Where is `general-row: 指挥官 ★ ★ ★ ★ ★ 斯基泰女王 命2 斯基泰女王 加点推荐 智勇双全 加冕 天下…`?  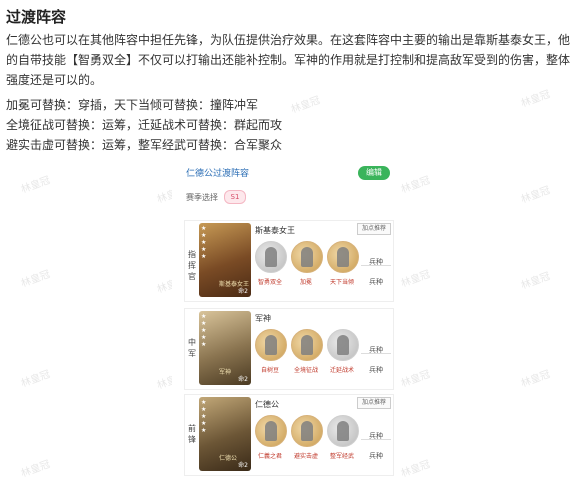 general-row: 指挥官 ★ ★ ★ ★ ★ 斯基泰女王 命2 斯基泰女王 加点推荐 智勇双全 加冕 天下… is located at coordinates (289, 261).